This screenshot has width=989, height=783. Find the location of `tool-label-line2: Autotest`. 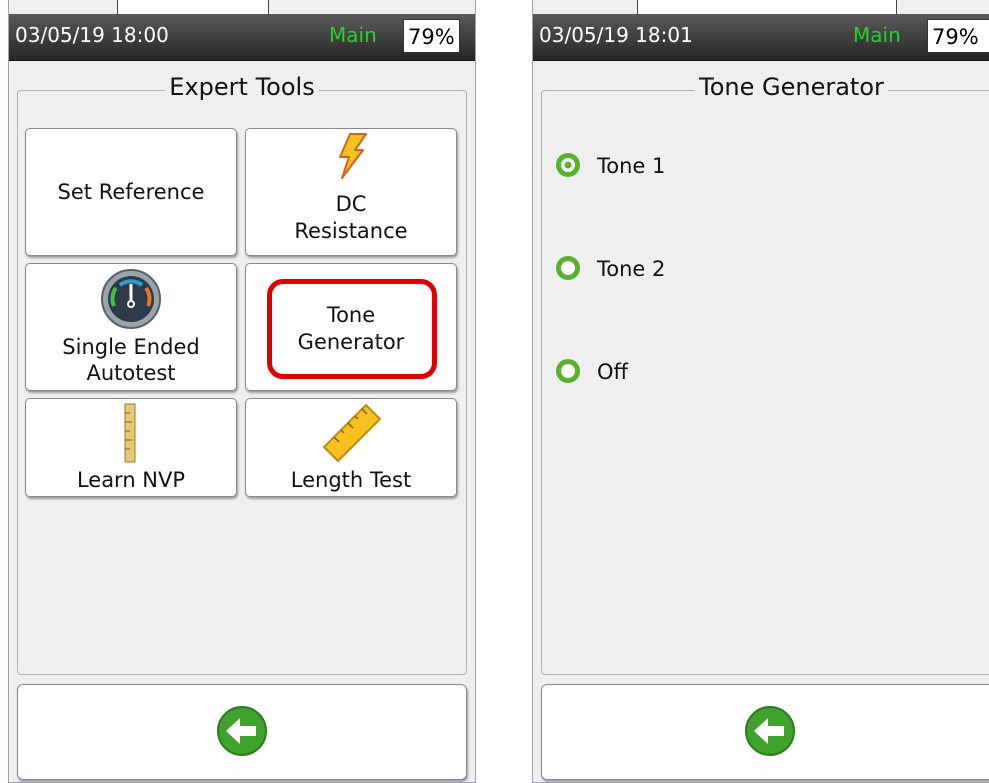

tool-label-line2: Autotest is located at coordinates (131, 373).